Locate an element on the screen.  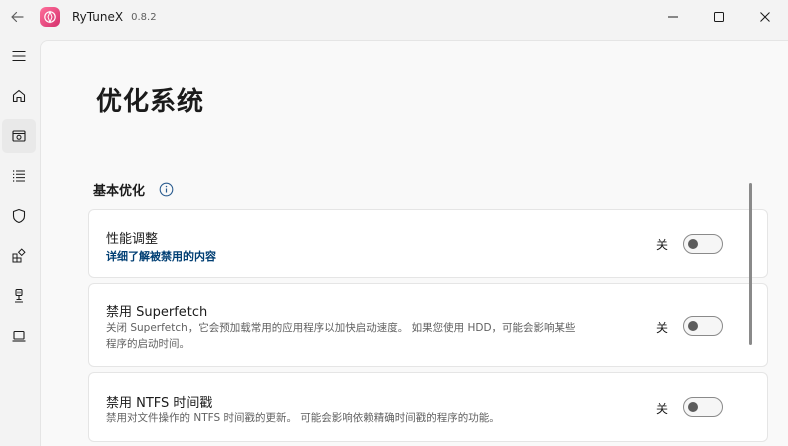
minimize-button is located at coordinates (673, 17).